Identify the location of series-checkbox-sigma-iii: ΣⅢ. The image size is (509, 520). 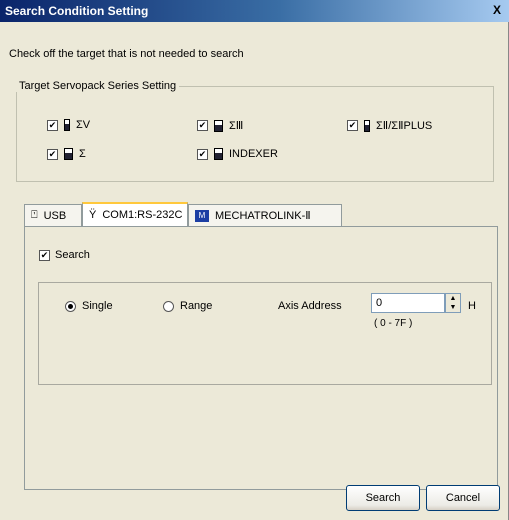
(220, 125).